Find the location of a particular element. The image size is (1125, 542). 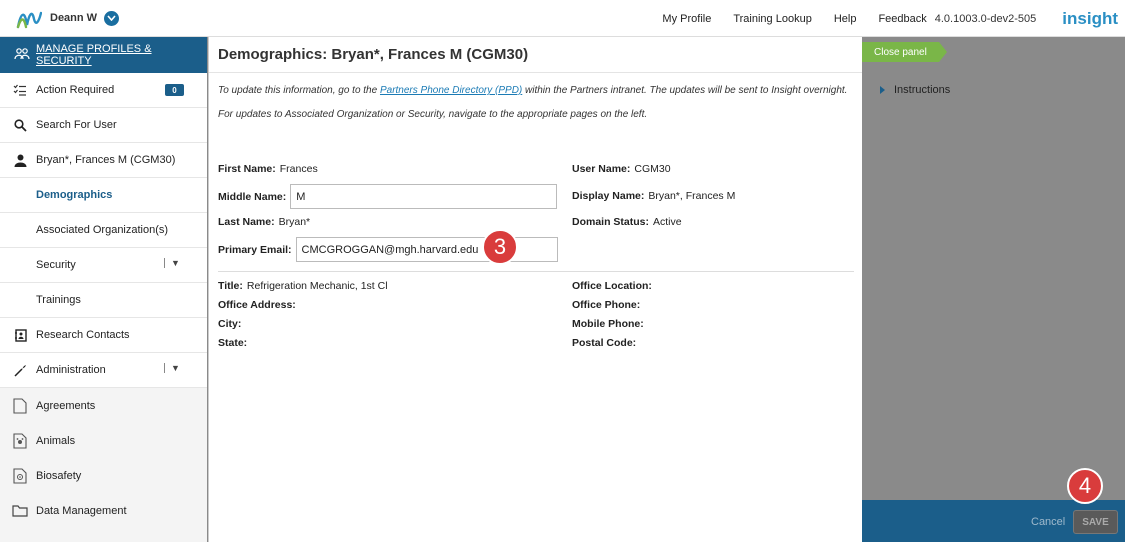

field-label: Middle Name: is located at coordinates (252, 196).